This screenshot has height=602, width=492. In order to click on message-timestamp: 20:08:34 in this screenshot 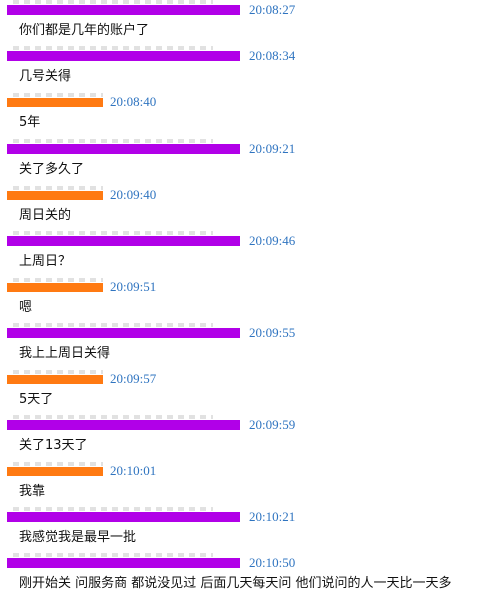, I will do `click(272, 55)`.